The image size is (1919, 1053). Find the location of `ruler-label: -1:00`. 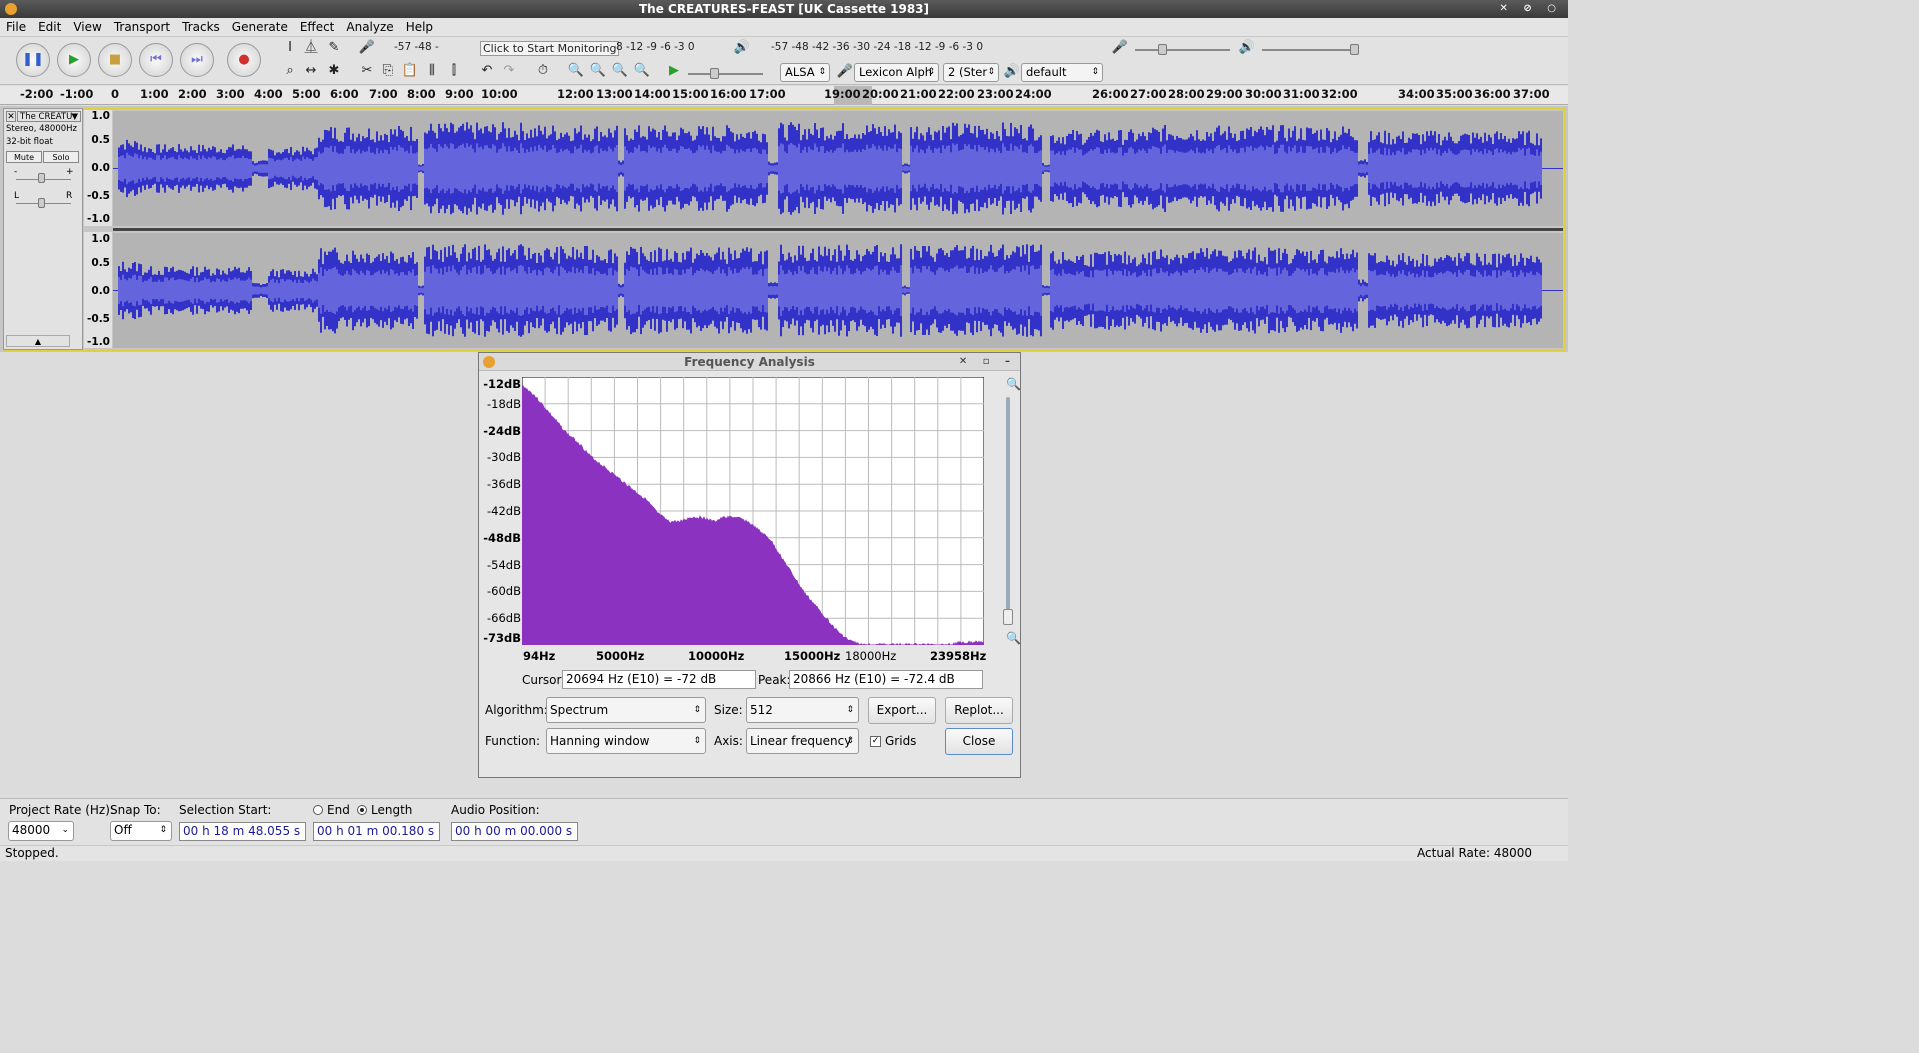

ruler-label: -1:00 is located at coordinates (77, 94).